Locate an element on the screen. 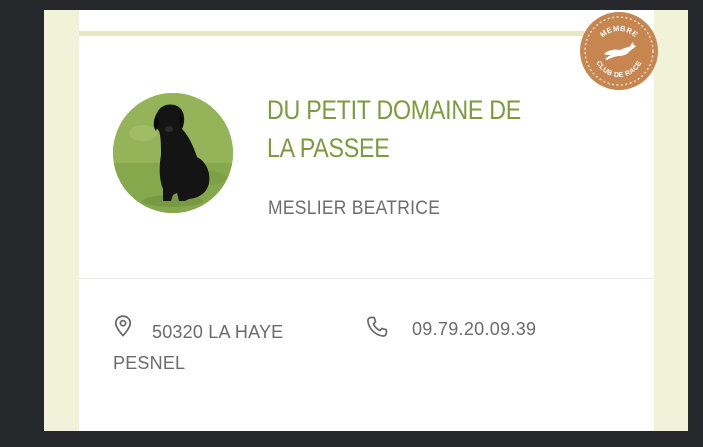  running-dog-icon is located at coordinates (620, 51).